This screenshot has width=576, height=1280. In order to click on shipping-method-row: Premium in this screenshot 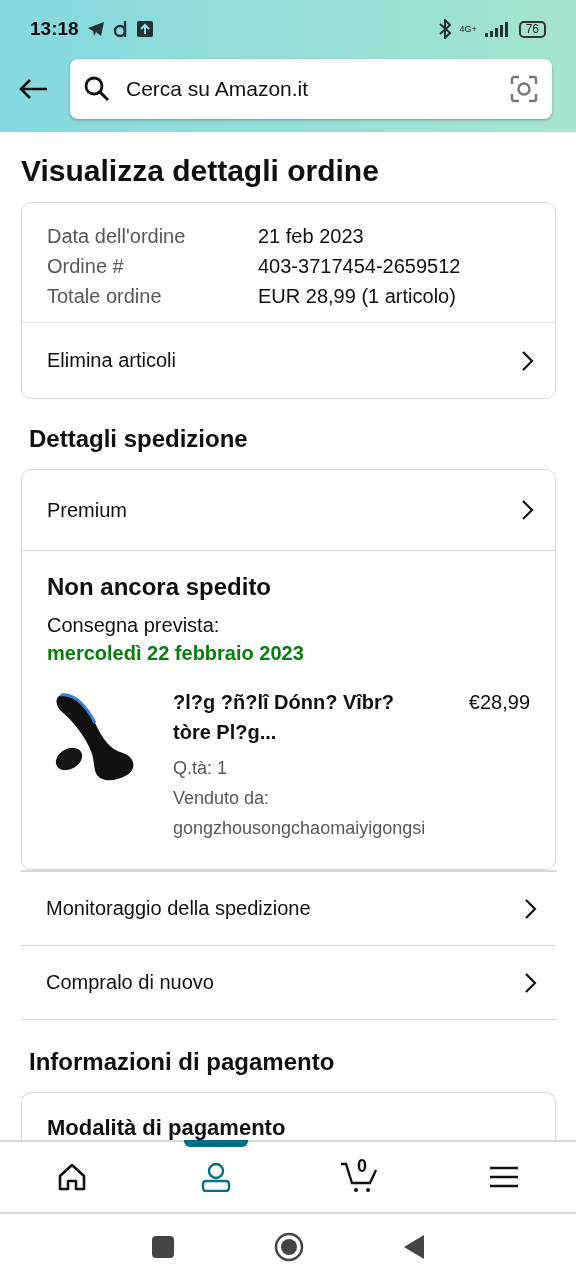, I will do `click(288, 510)`.